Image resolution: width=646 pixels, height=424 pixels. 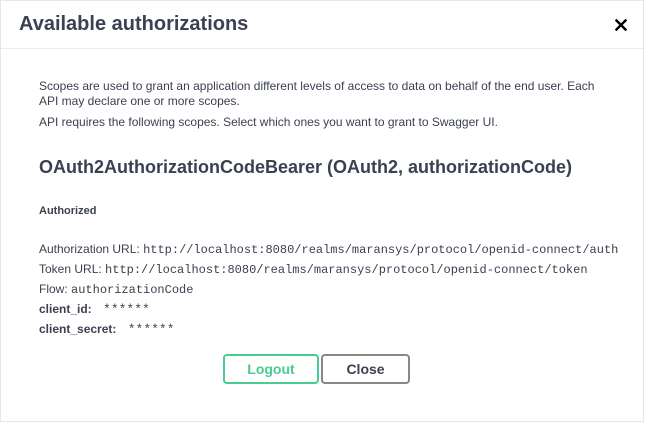 What do you see at coordinates (89, 249) in the screenshot?
I see `authorization-url-label: Authorization URL:` at bounding box center [89, 249].